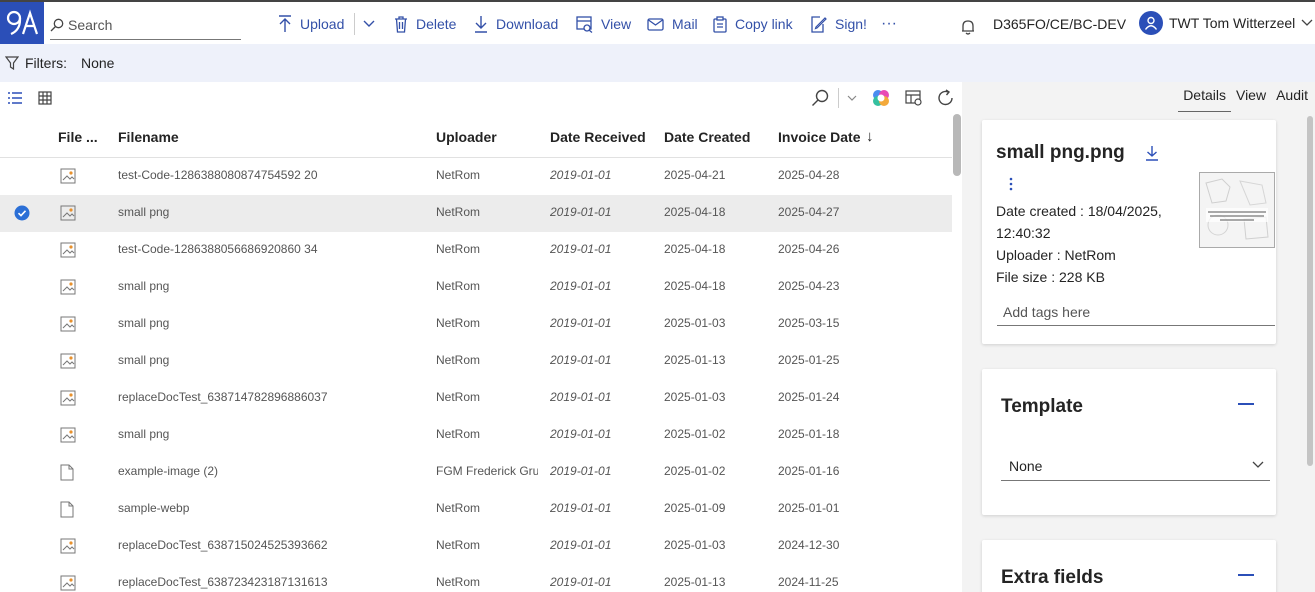 Image resolution: width=1315 pixels, height=592 pixels. I want to click on grid-view-icon, so click(45, 98).